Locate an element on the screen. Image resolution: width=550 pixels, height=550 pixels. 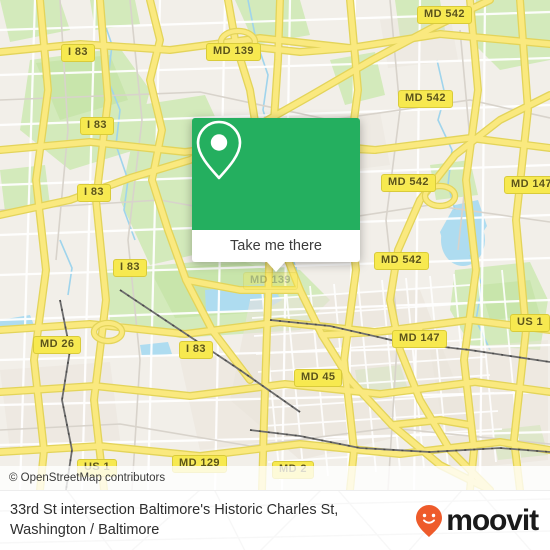
moovit-smiley-pin-icon is located at coordinates (429, 521).